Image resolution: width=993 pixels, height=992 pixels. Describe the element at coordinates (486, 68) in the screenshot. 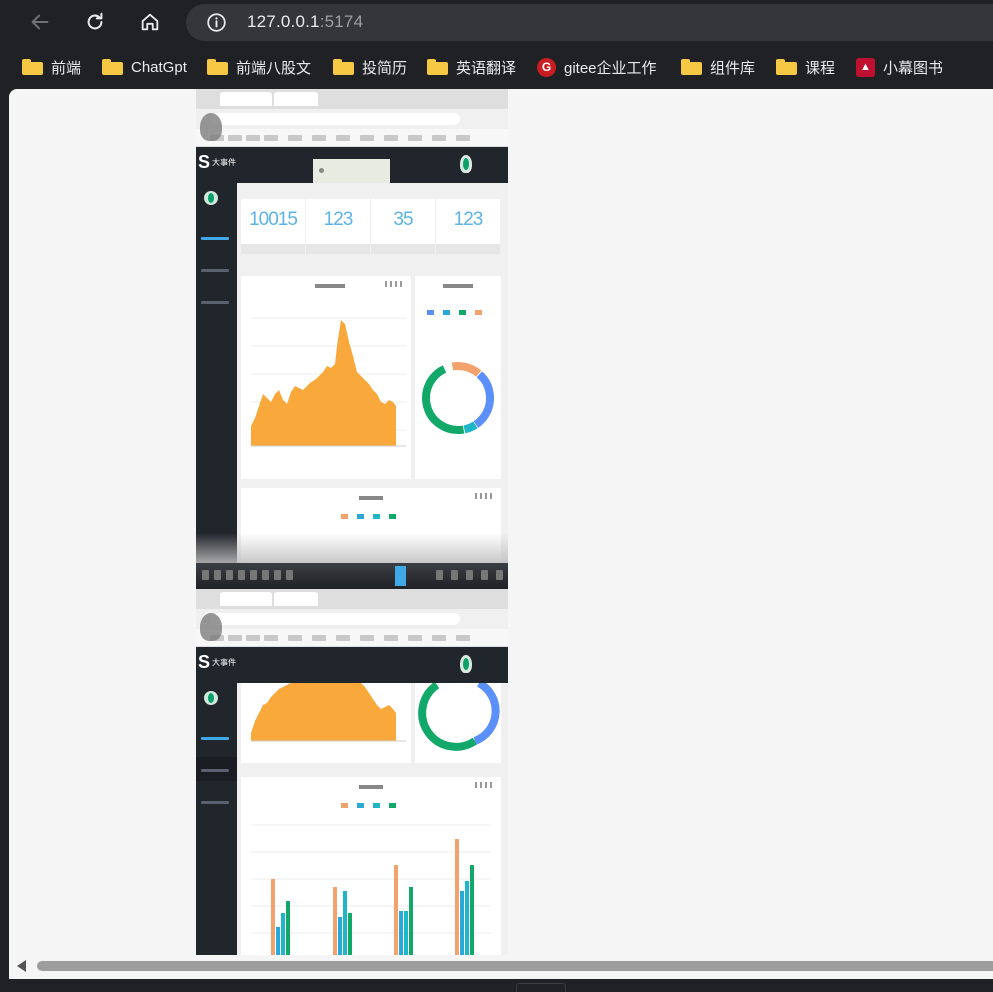

I see `bookmark-label: 英语翻译` at that location.